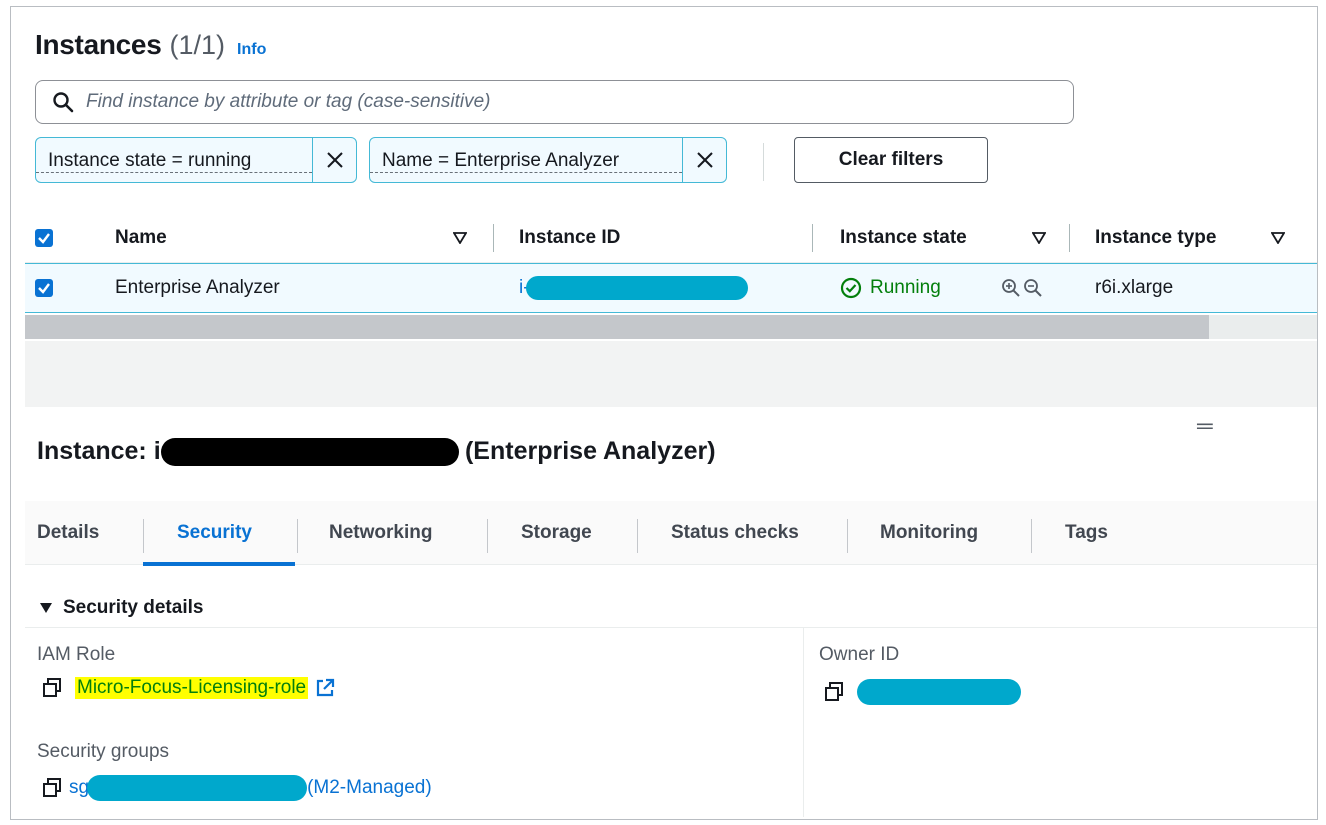 The height and width of the screenshot is (825, 1326). I want to click on resize-handle-icon: ═, so click(1205, 426).